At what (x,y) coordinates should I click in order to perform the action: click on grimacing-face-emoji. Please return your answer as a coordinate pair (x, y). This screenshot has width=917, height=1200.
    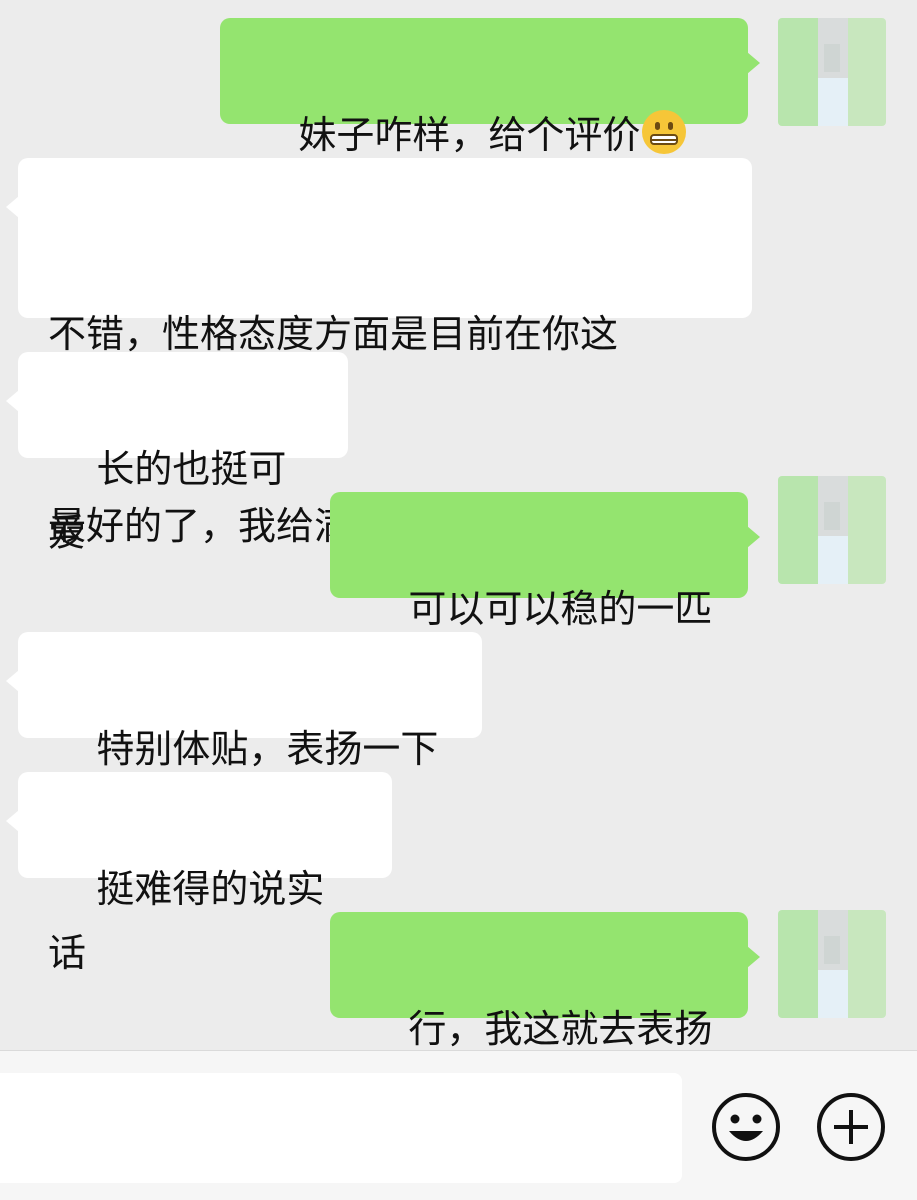
    Looking at the image, I should click on (664, 132).